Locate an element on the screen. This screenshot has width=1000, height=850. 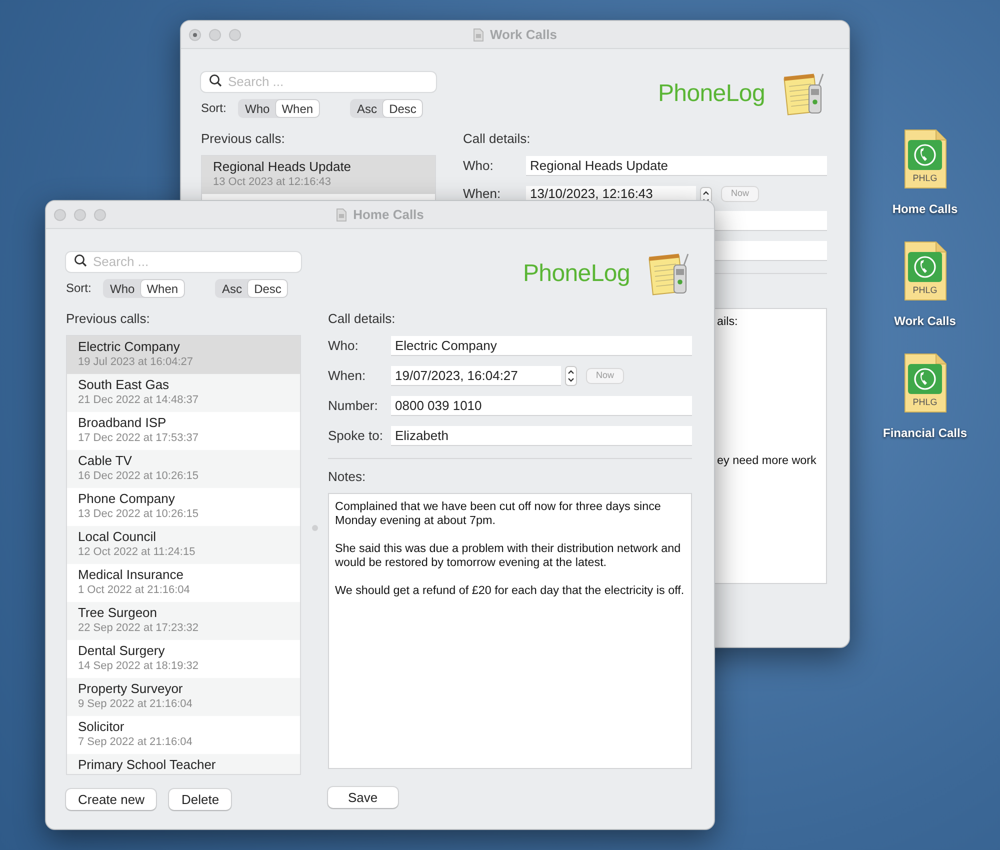
call-name: Primary School Teacher is located at coordinates (147, 765).